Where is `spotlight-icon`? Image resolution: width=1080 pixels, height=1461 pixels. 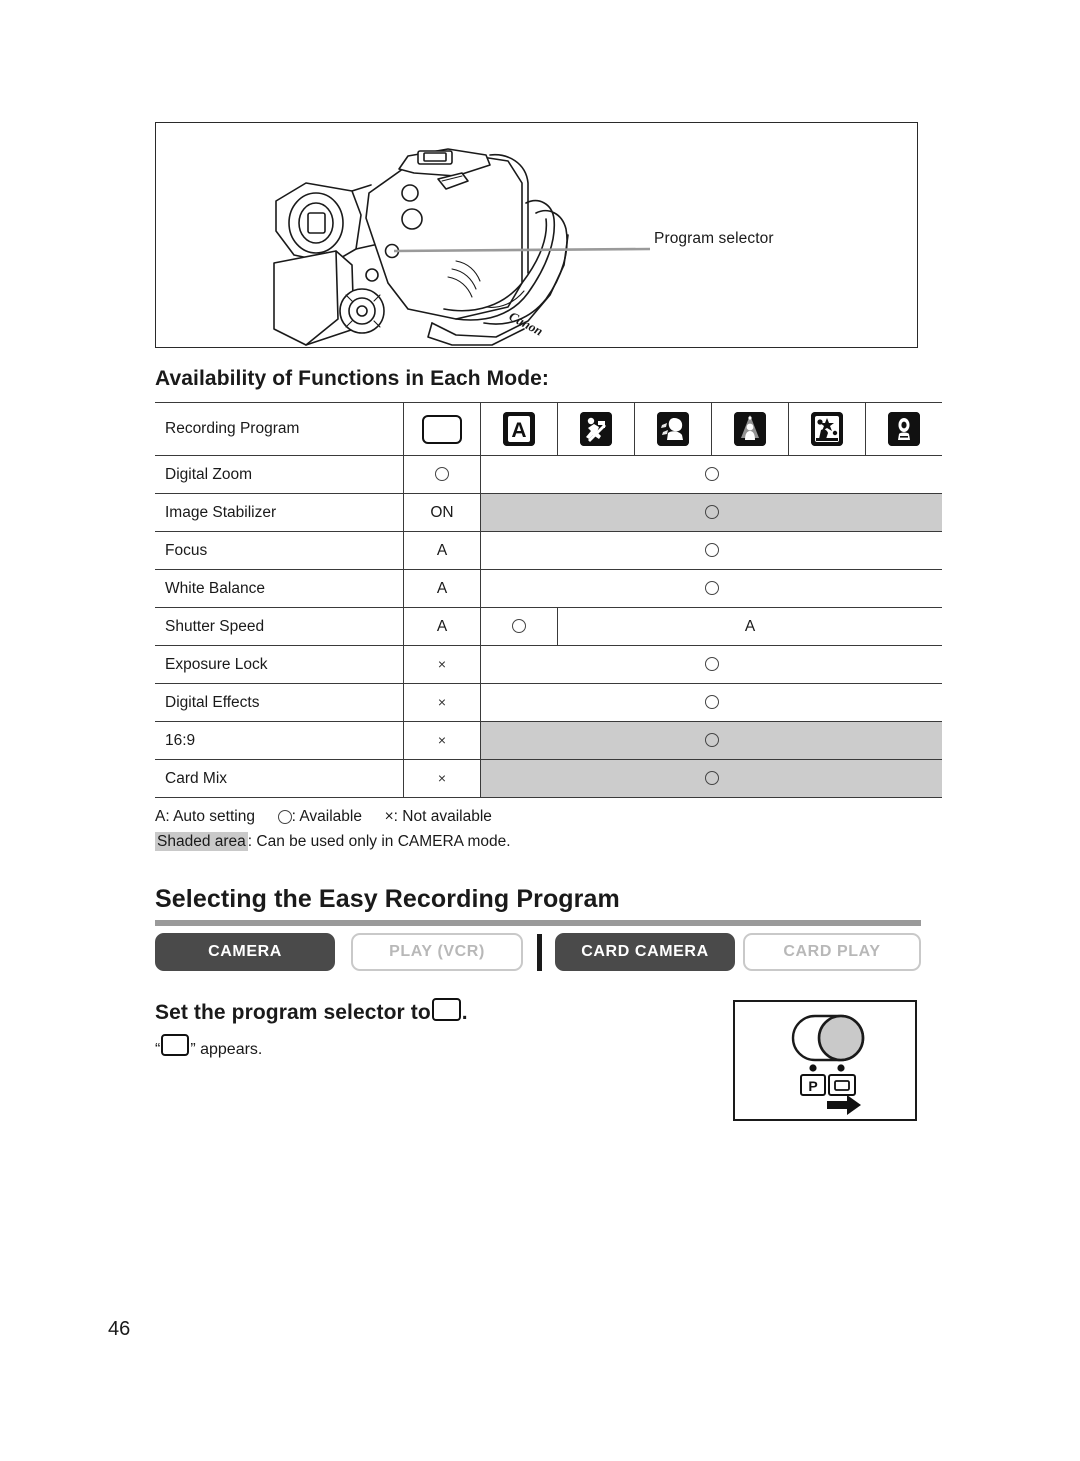 spotlight-icon is located at coordinates (750, 429).